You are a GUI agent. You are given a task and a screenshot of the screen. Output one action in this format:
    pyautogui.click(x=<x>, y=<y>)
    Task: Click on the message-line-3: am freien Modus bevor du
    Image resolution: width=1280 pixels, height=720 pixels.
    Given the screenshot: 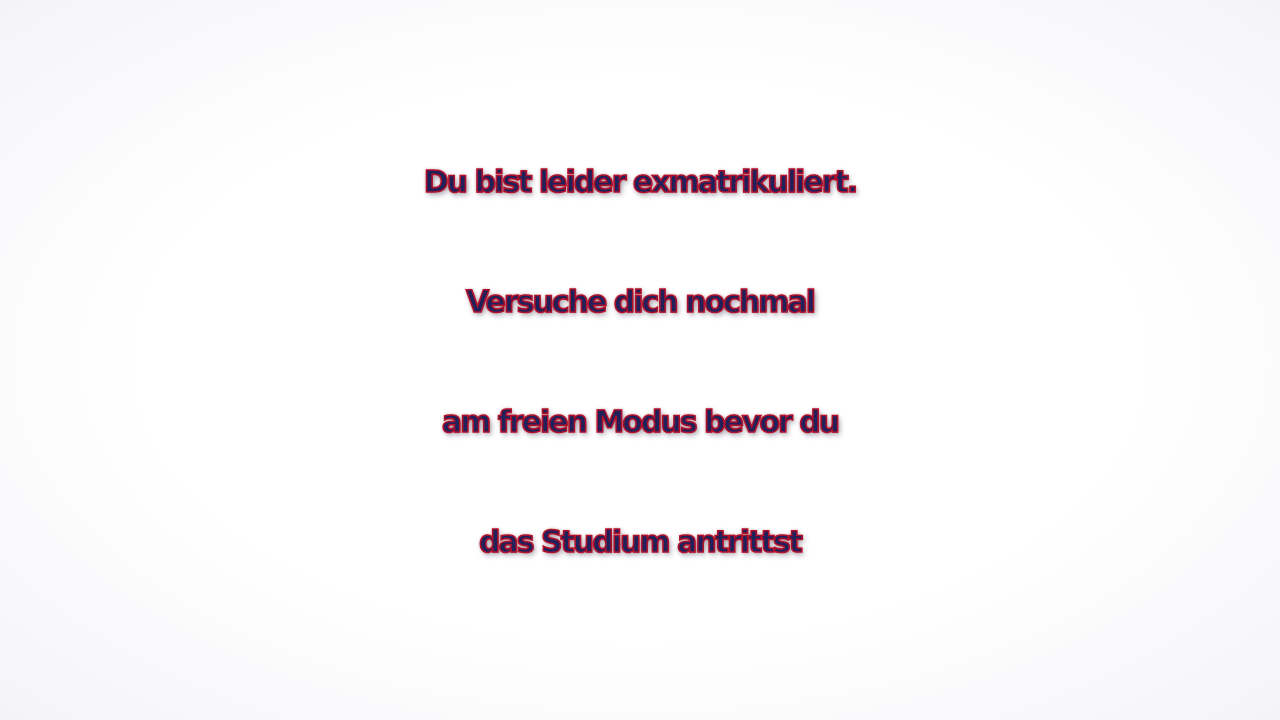 What is the action you would take?
    pyautogui.click(x=641, y=422)
    